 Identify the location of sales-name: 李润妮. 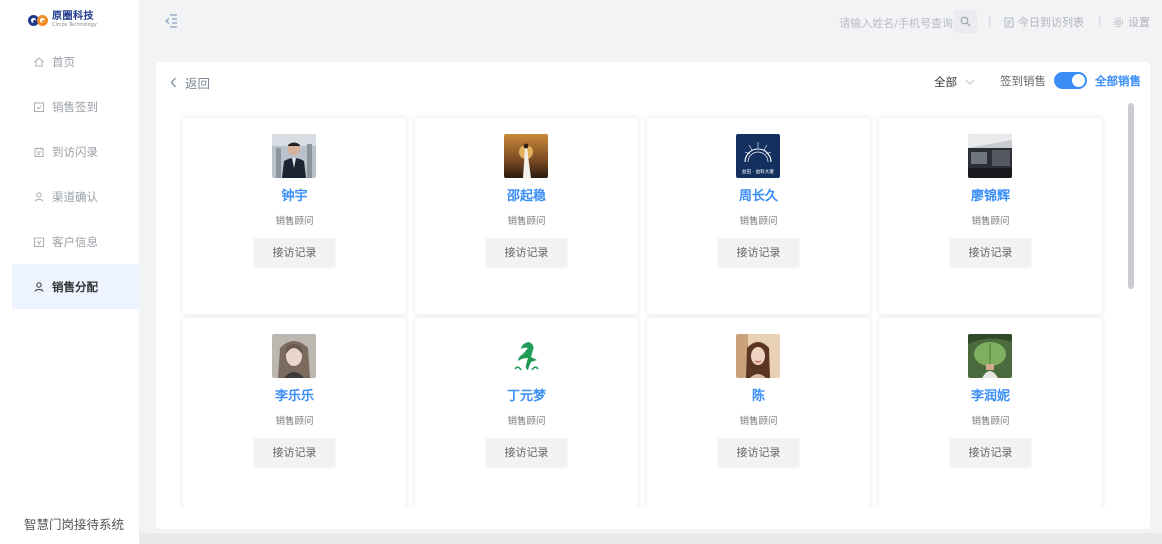
(990, 396).